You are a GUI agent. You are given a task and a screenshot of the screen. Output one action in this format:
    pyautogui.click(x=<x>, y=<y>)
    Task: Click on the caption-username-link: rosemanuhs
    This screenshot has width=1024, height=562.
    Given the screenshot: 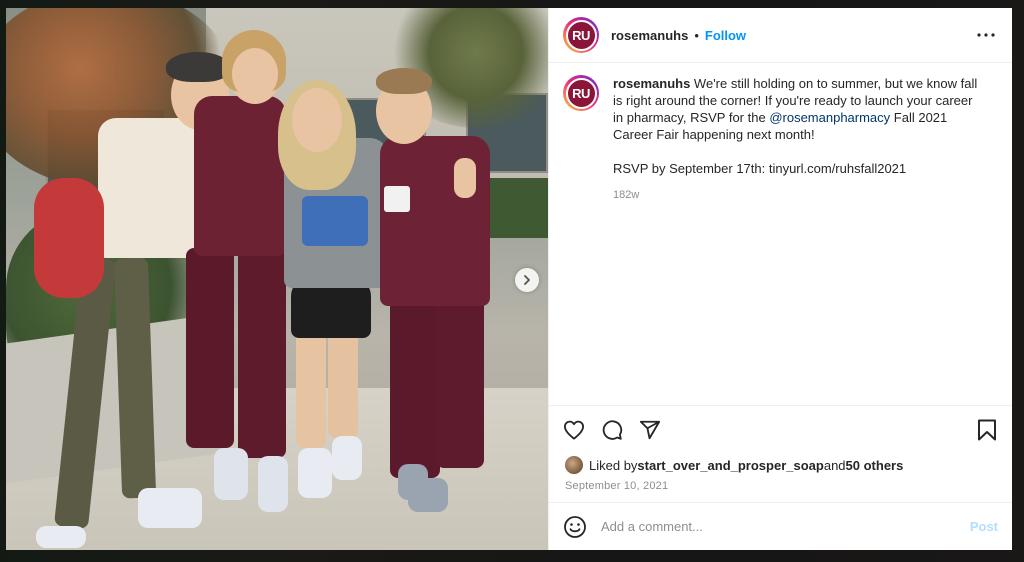 What is the action you would take?
    pyautogui.click(x=651, y=83)
    